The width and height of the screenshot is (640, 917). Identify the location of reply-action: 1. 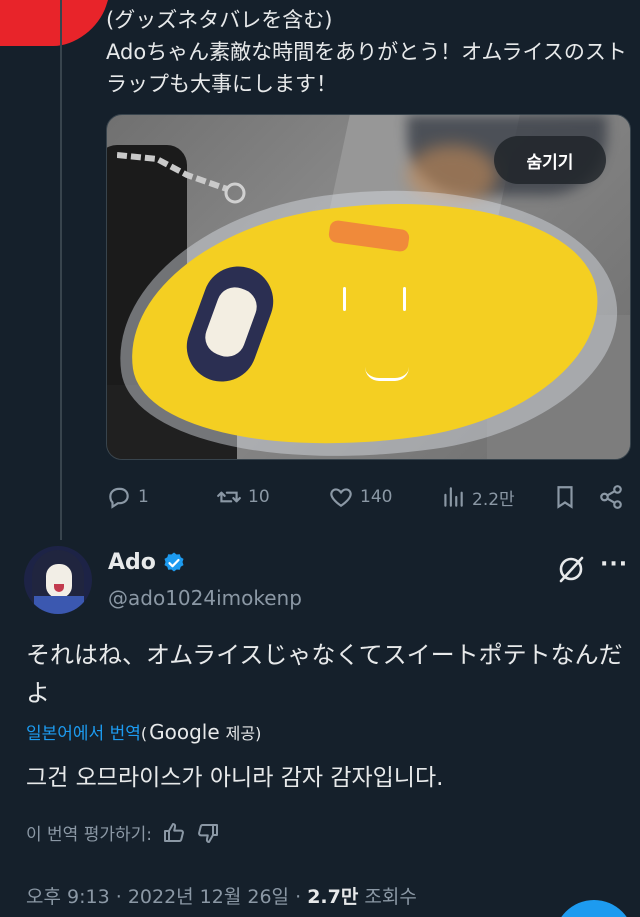
(127, 497).